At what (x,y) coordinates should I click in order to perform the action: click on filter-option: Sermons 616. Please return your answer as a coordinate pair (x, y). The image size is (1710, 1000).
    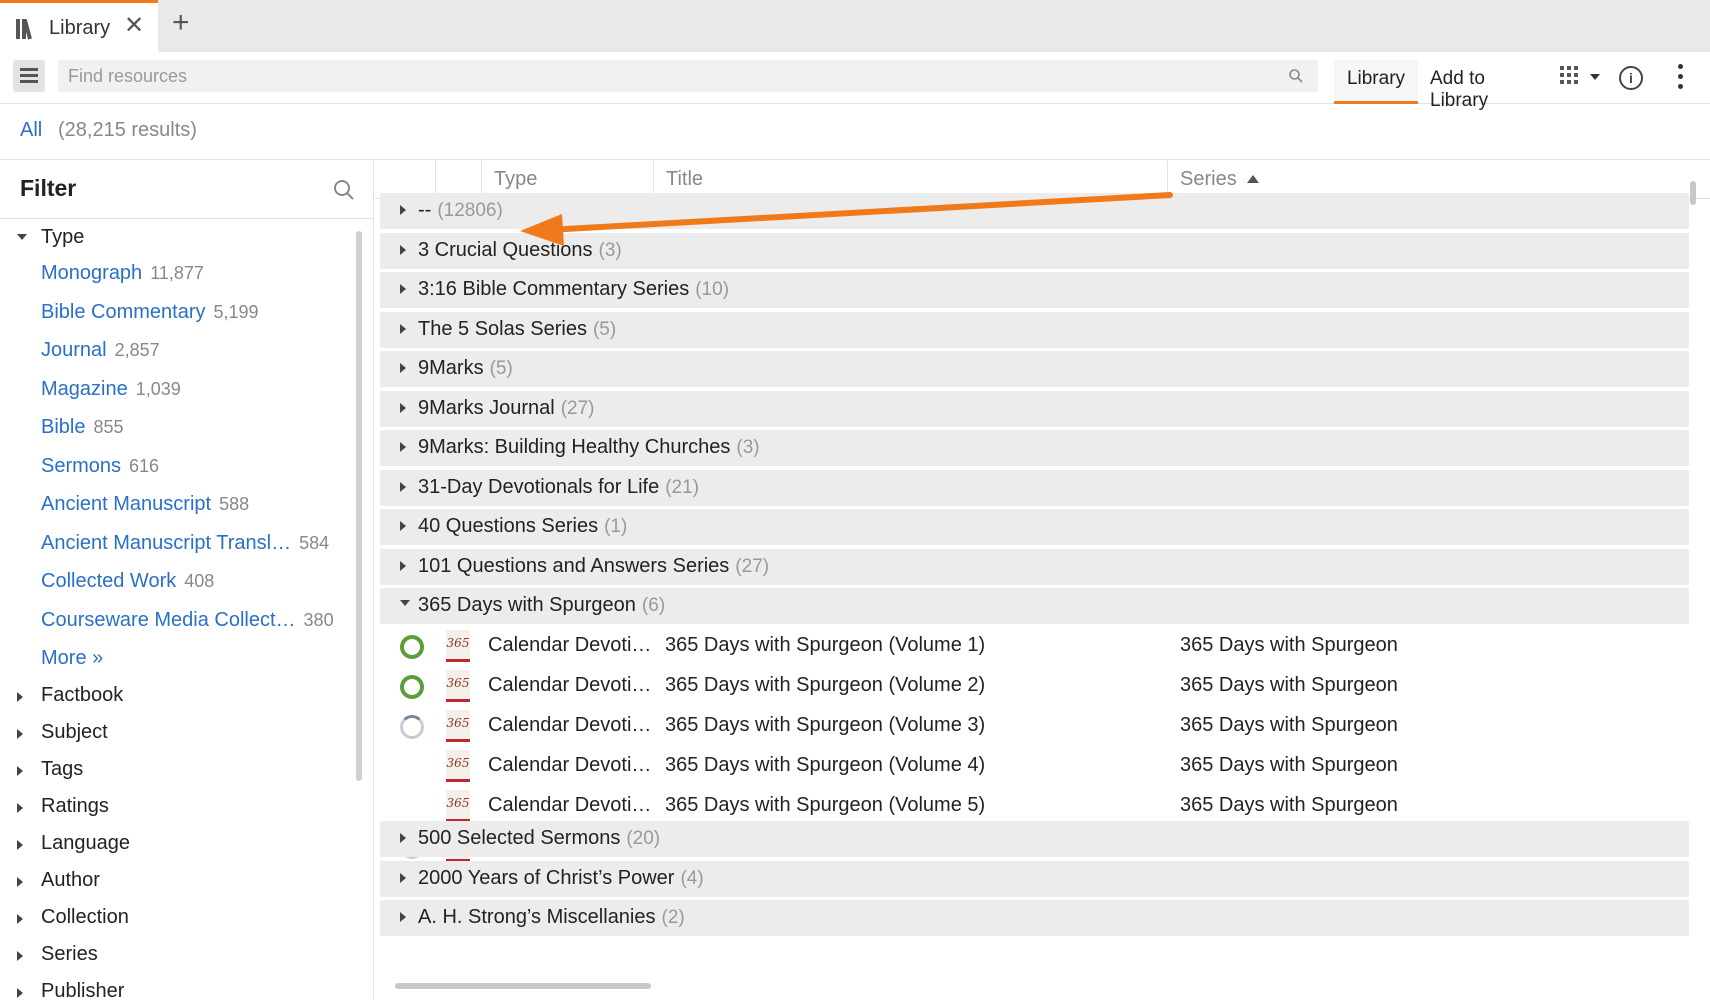
    Looking at the image, I should click on (180, 468).